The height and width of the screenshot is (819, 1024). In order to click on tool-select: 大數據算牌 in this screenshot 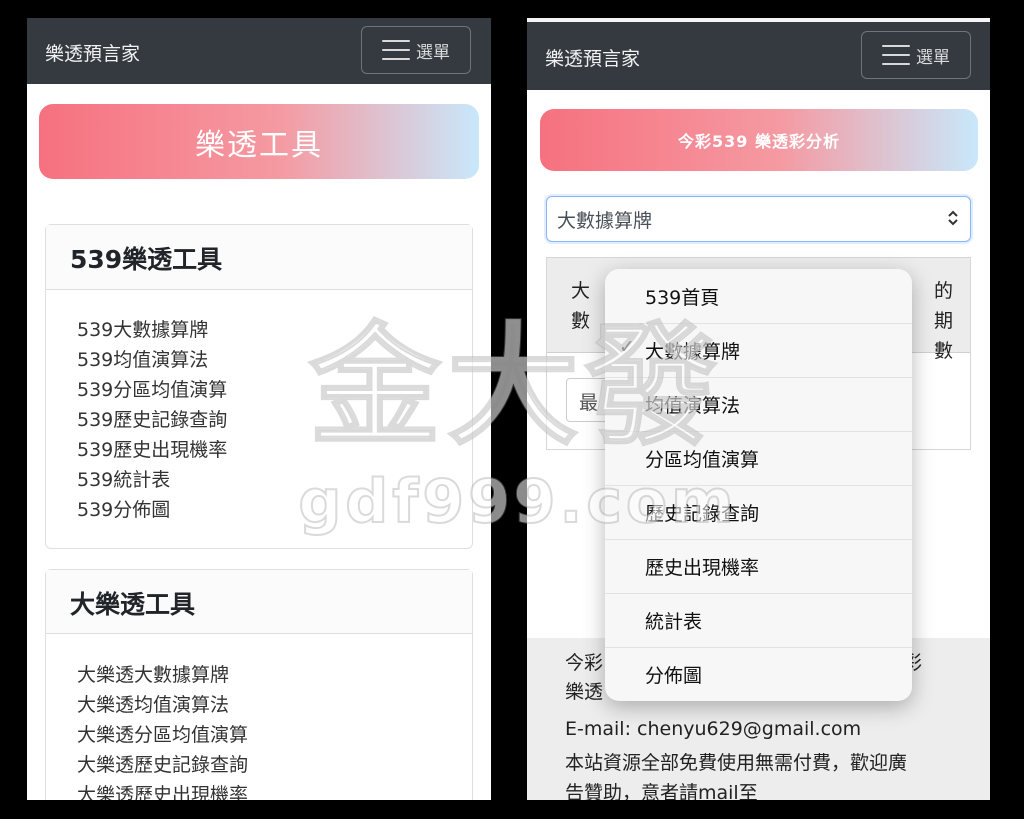, I will do `click(758, 219)`.